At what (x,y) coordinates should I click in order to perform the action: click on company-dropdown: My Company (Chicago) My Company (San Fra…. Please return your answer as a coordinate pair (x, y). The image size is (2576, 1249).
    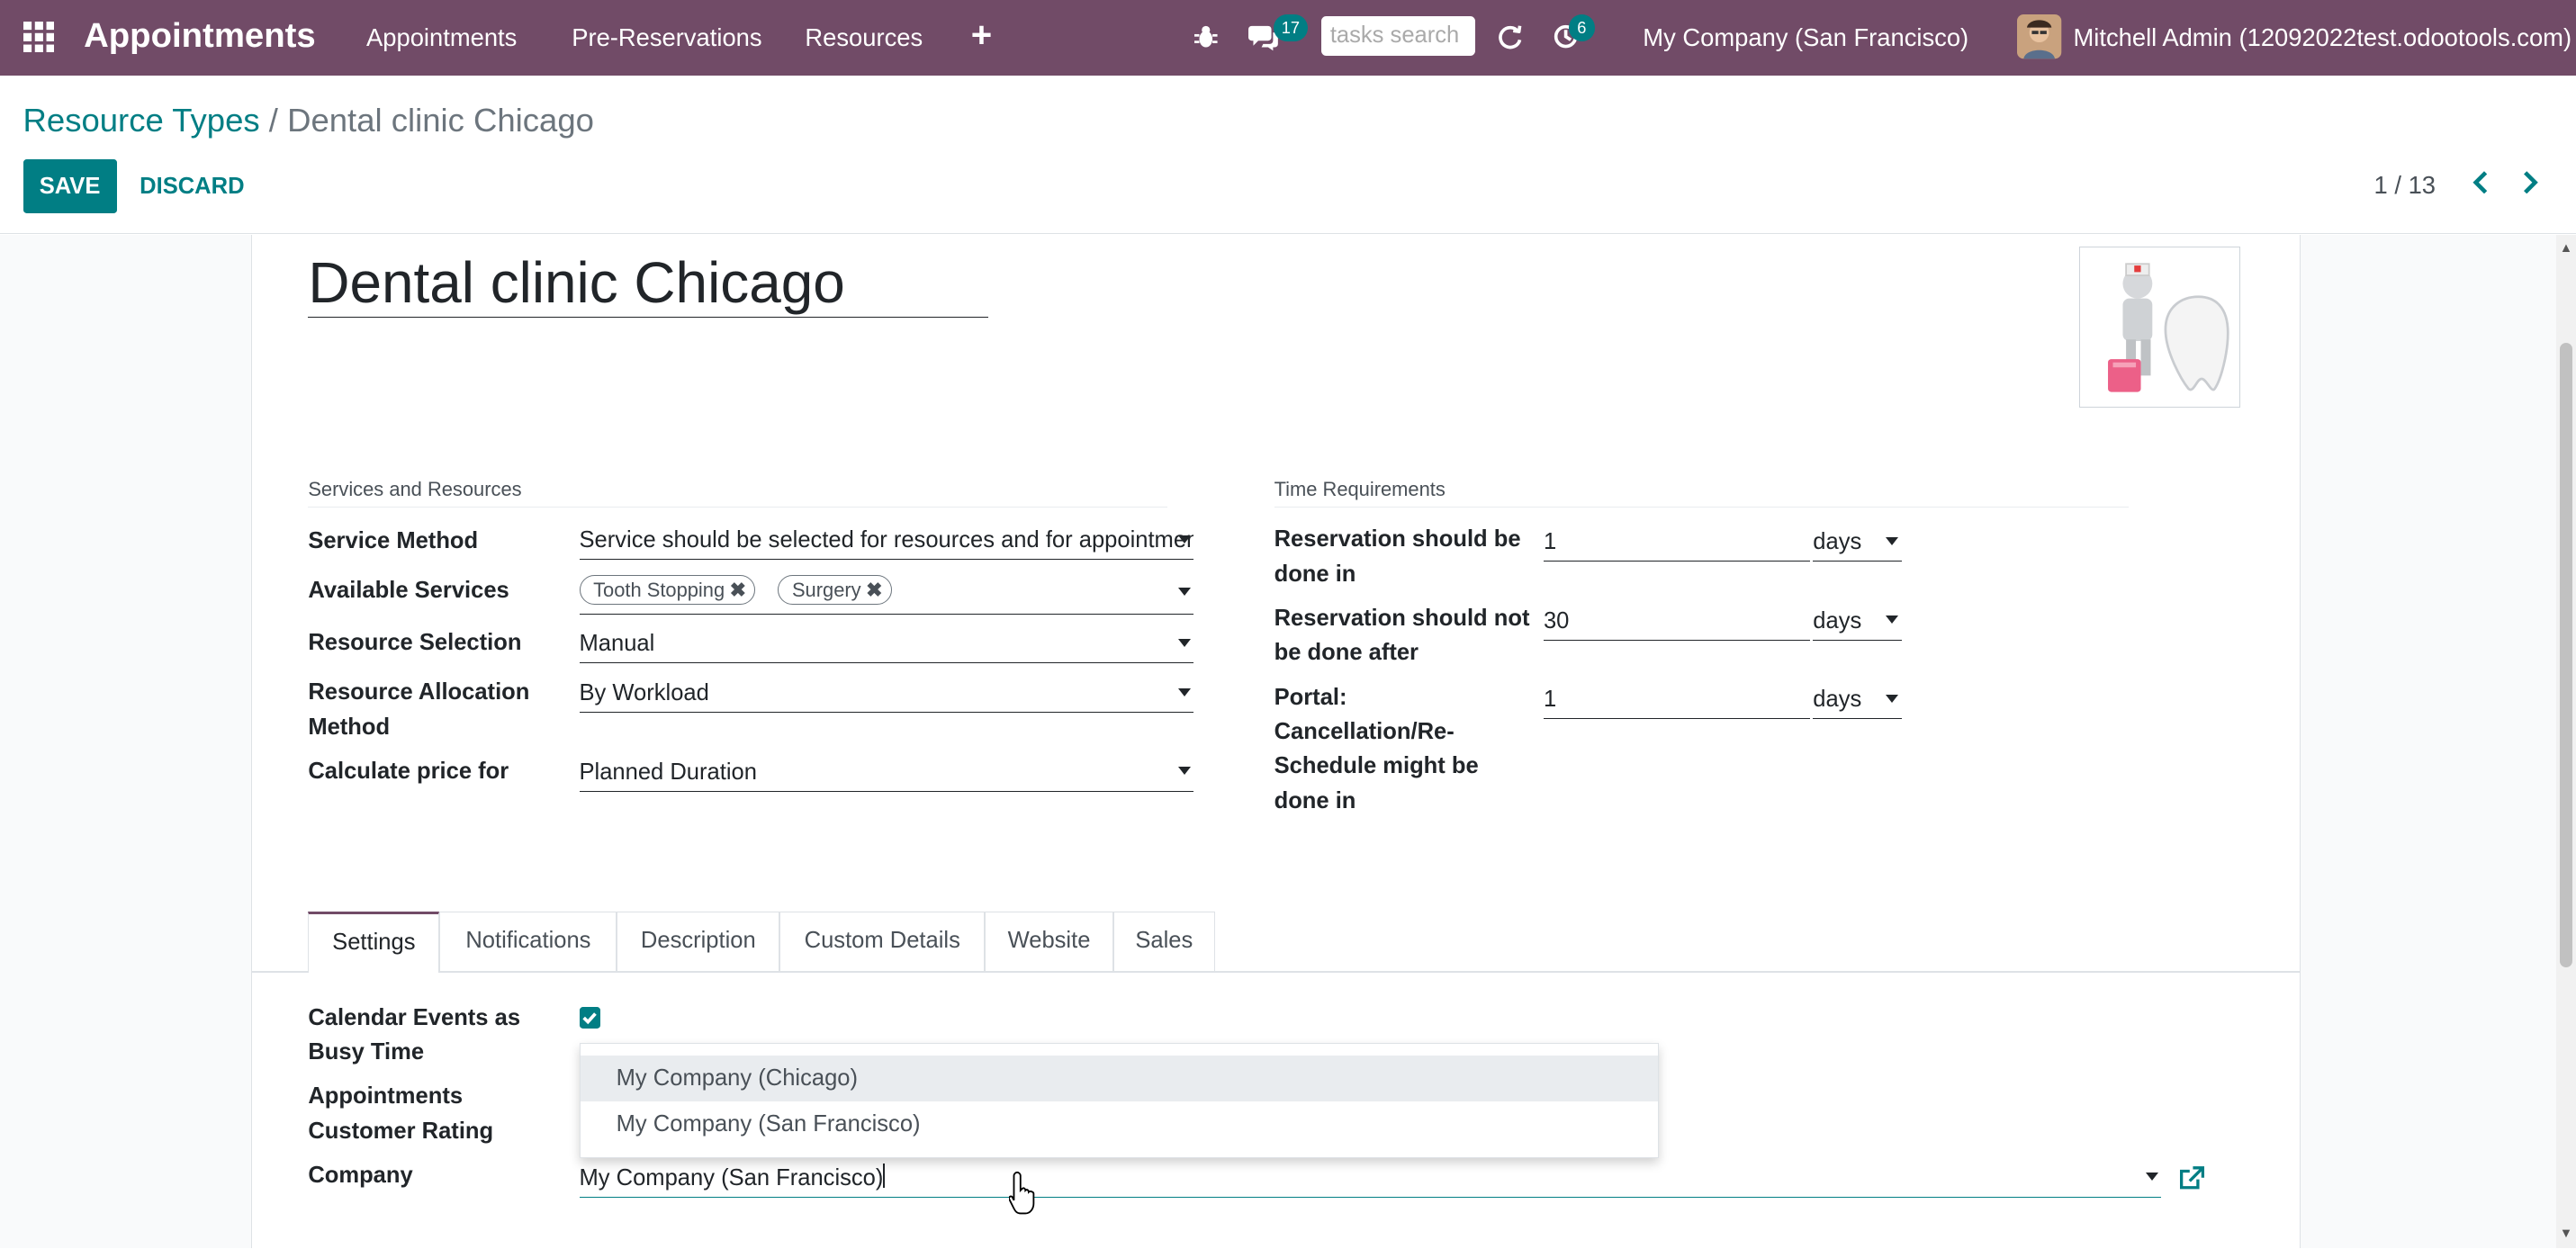
    Looking at the image, I should click on (1119, 1100).